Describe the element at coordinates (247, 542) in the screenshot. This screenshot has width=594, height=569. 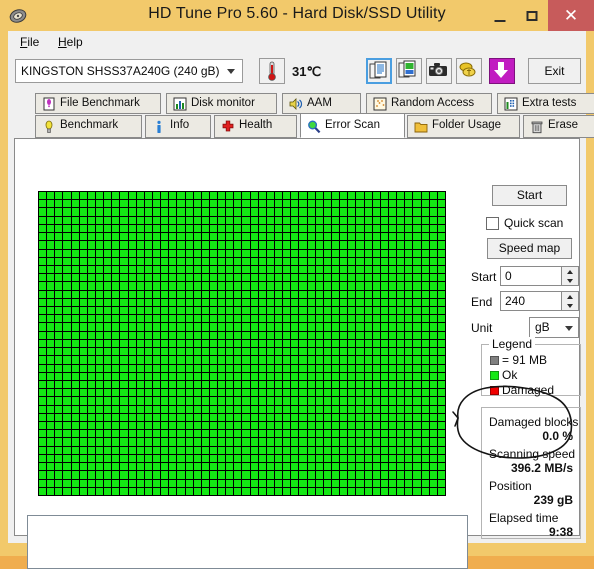
I see `scan-log-box` at that location.